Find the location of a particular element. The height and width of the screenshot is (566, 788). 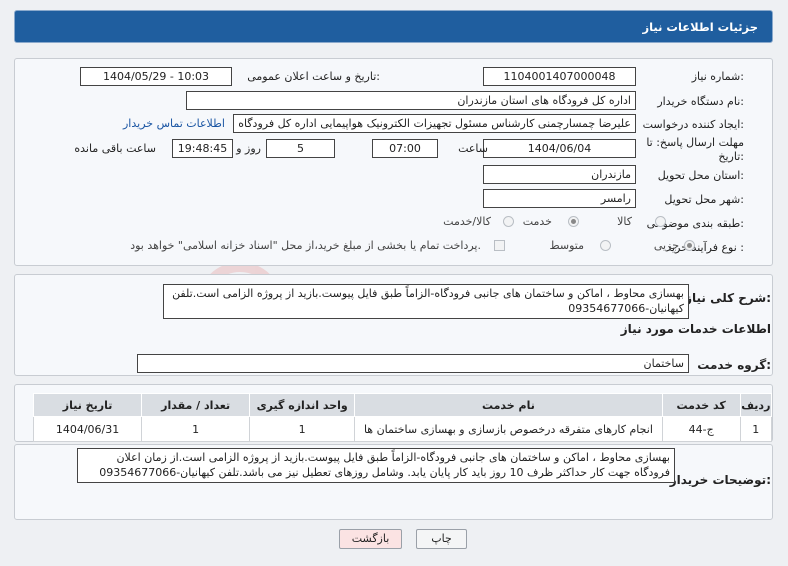

days-remaining-field: 5 is located at coordinates (300, 148).